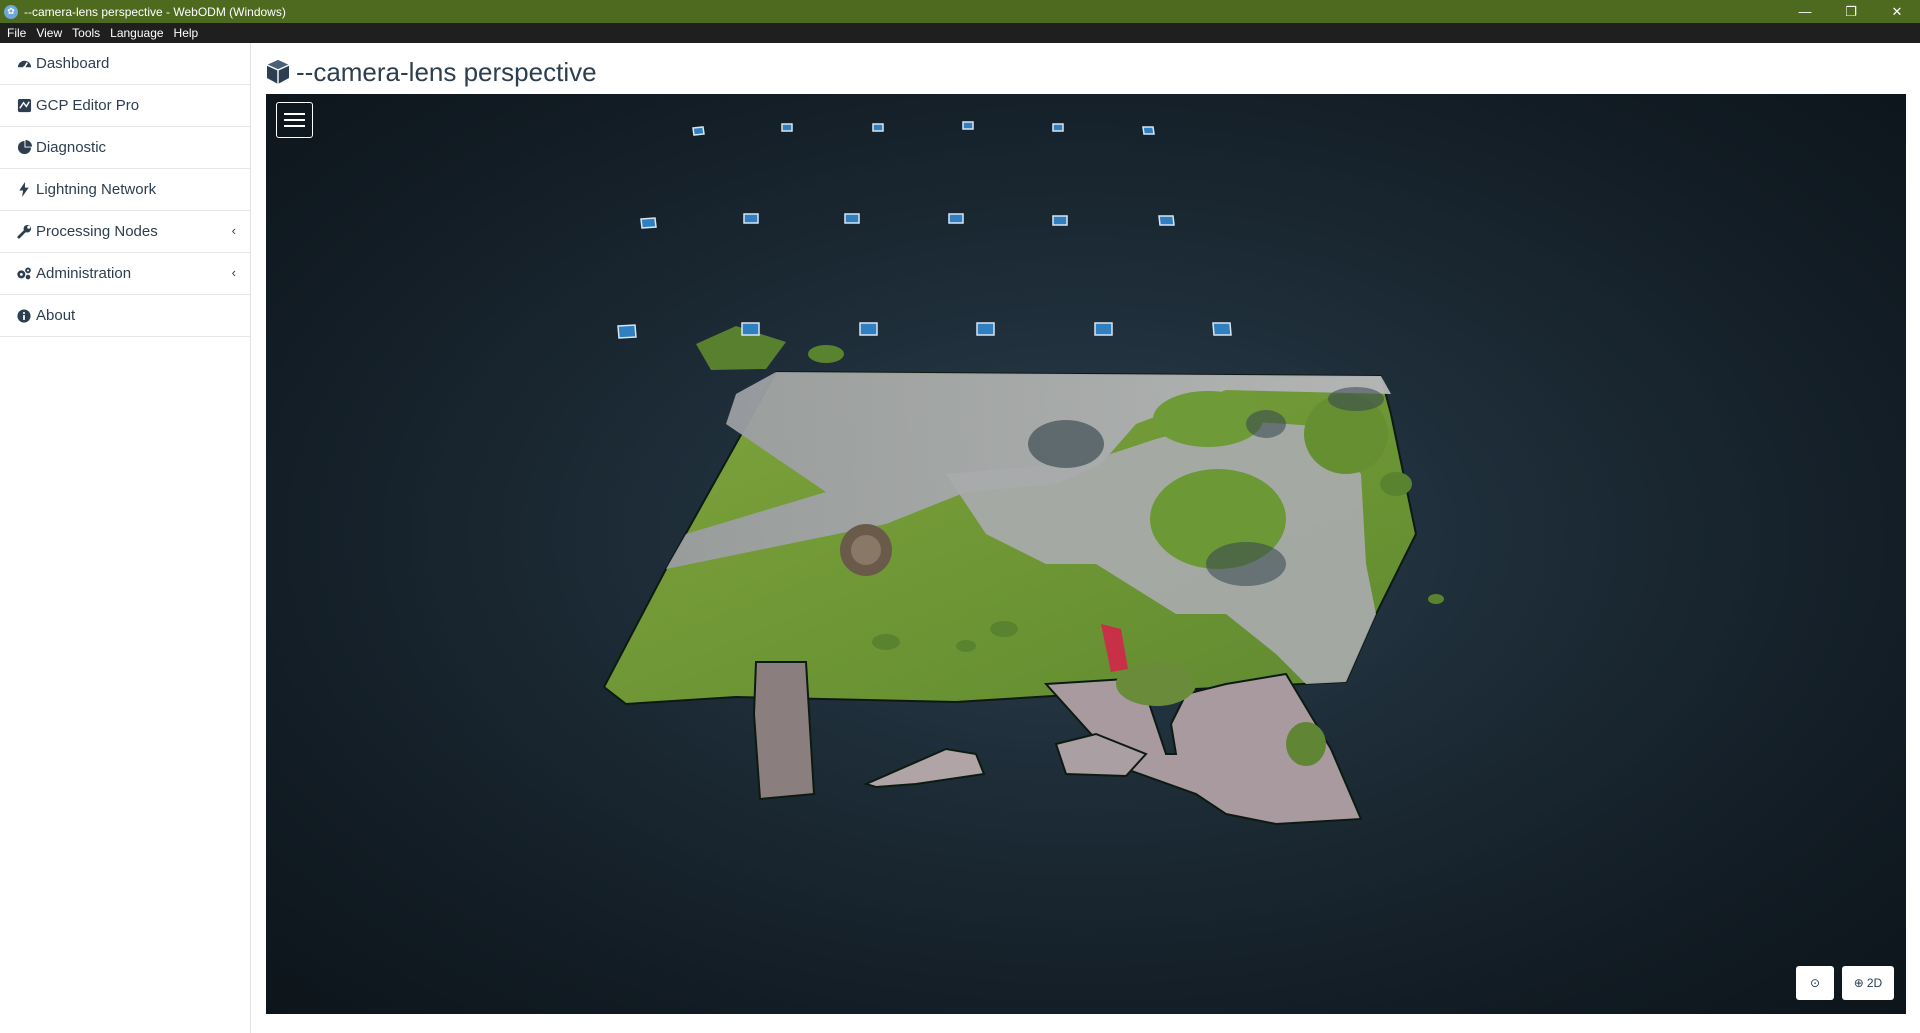 This screenshot has width=1920, height=1033. I want to click on sidebar-item-processing-nodes: Processing Nodes ‹, so click(125, 232).